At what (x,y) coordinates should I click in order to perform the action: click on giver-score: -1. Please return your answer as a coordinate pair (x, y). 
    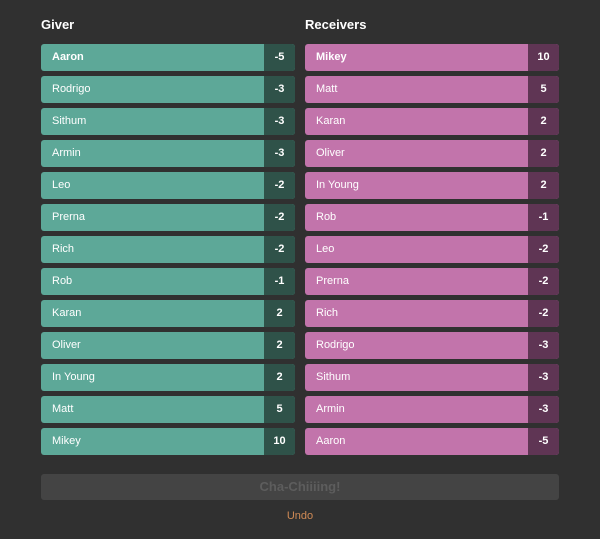
    Looking at the image, I should click on (279, 281).